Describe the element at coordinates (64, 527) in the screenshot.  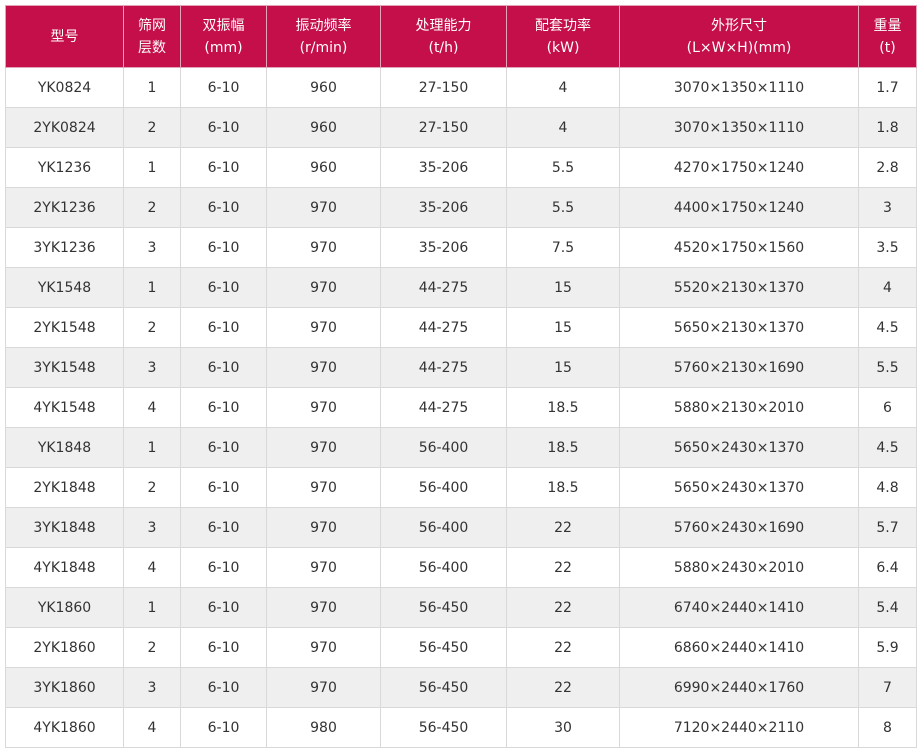
I see `cell-model: 3YK1848` at that location.